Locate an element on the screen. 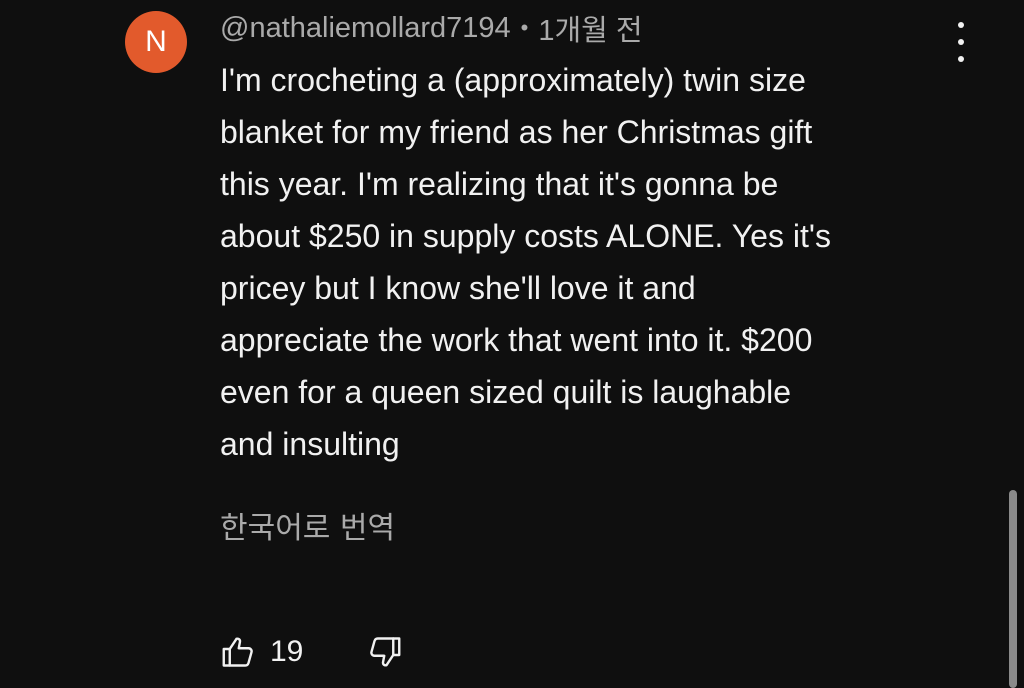 The height and width of the screenshot is (688, 1024). like-button: 19 is located at coordinates (261, 652).